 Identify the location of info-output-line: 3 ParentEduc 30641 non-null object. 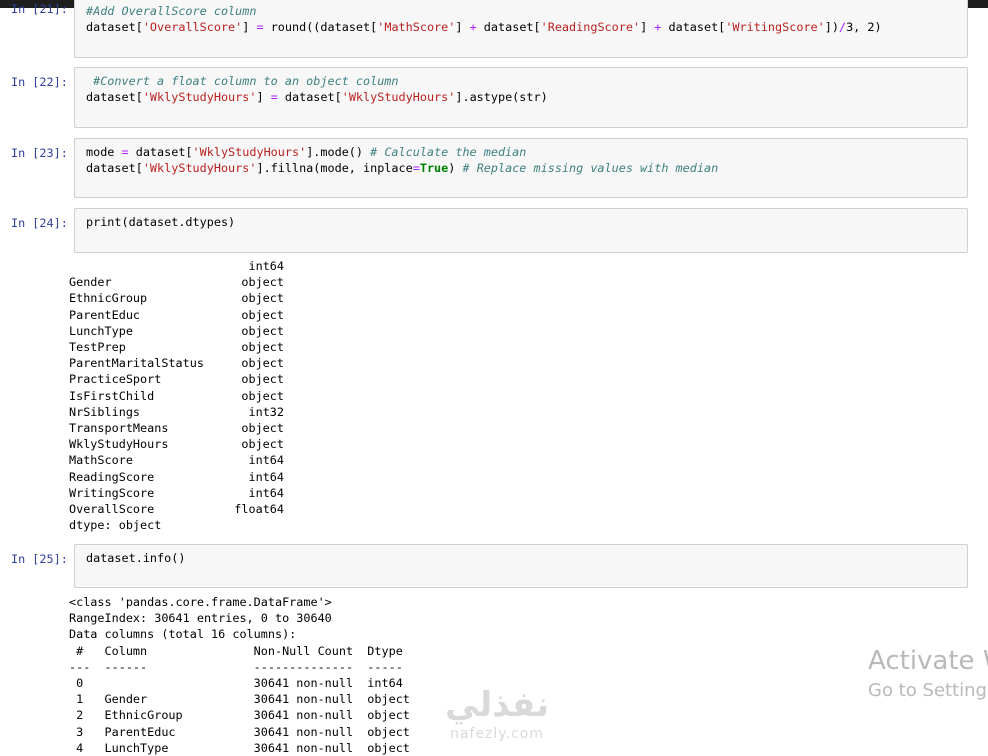
(239, 731).